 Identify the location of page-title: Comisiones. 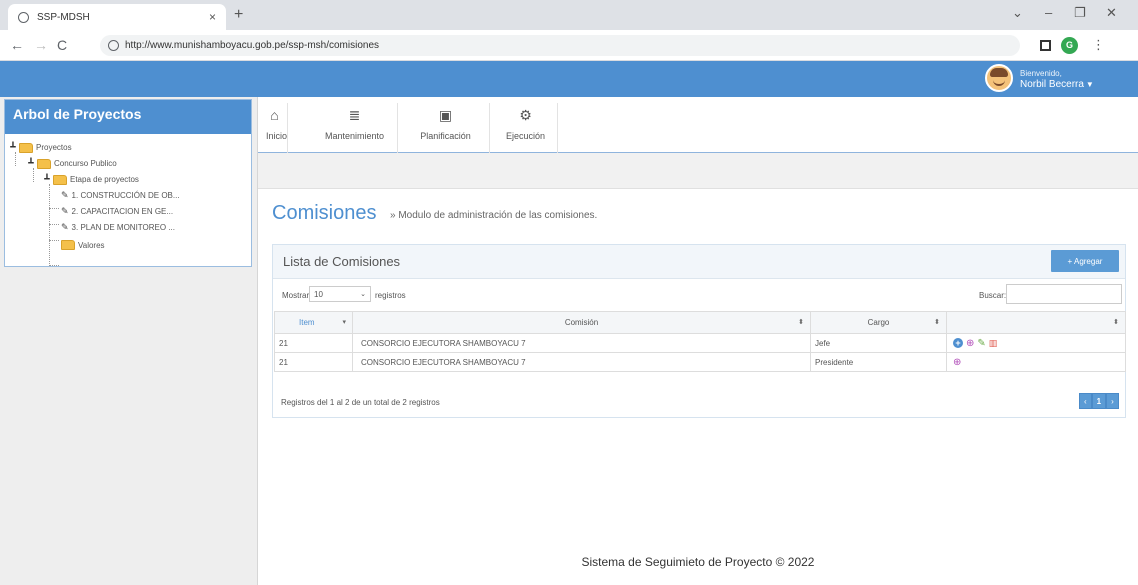
(324, 213).